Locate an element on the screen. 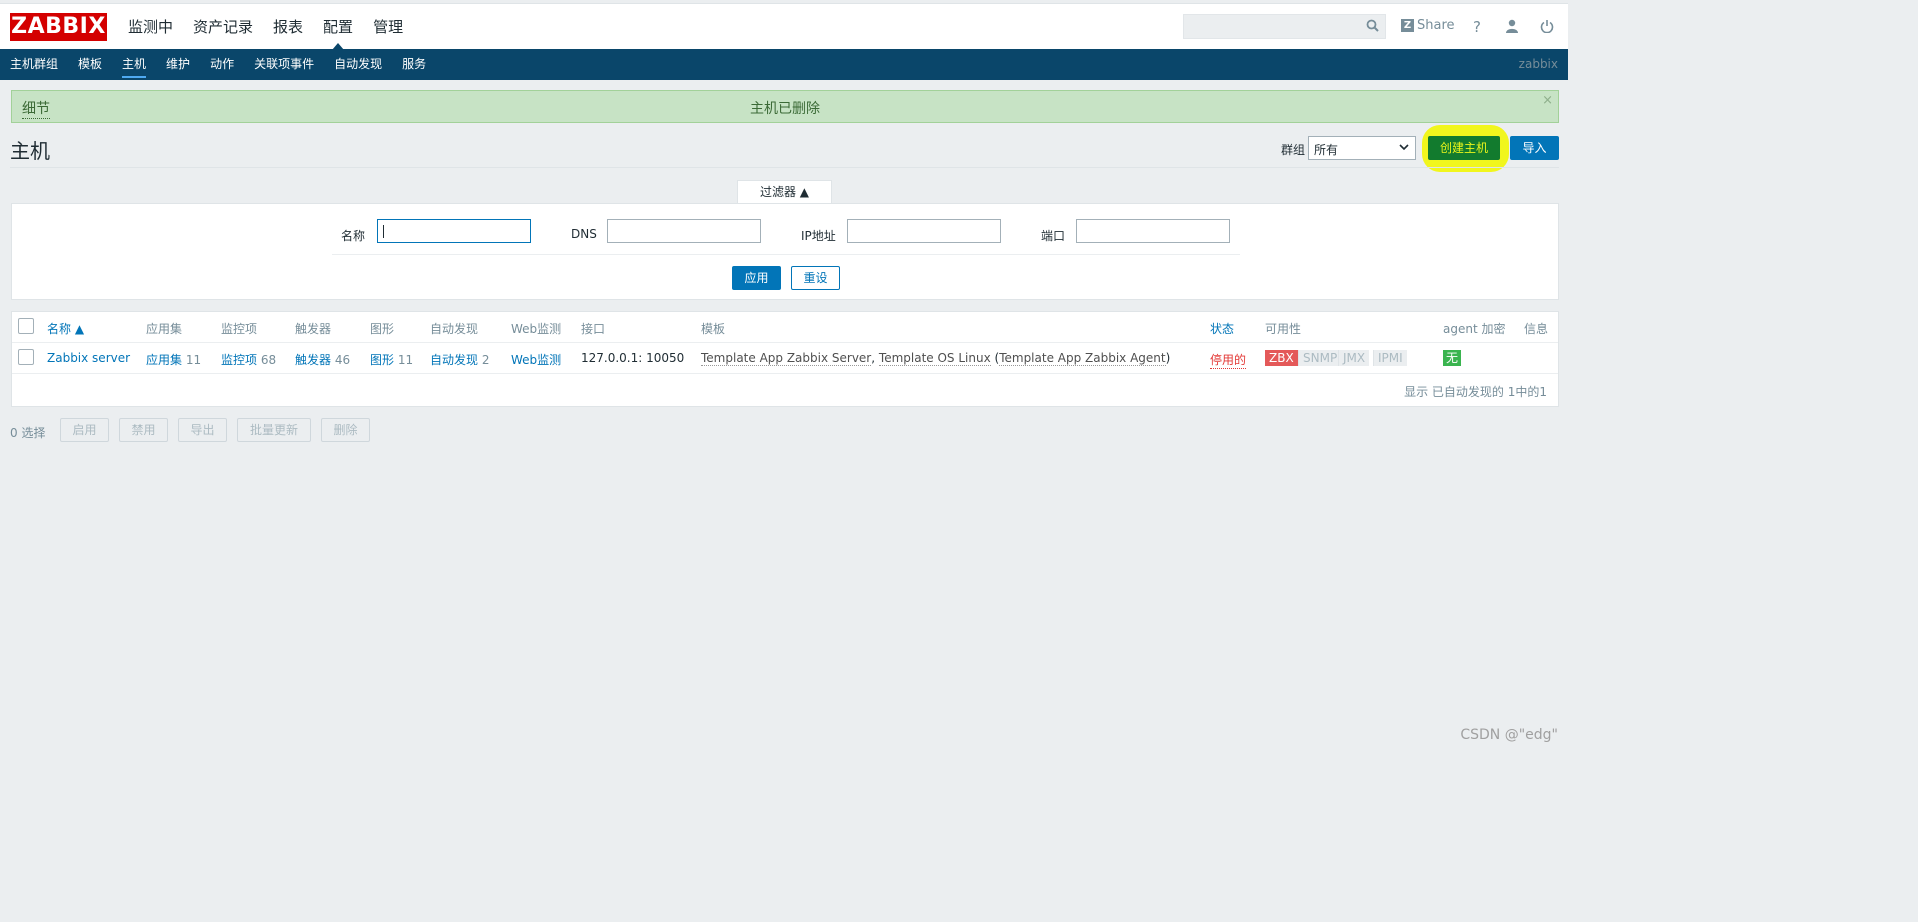 The height and width of the screenshot is (922, 1918). submenu-discovery: 自动发现 is located at coordinates (358, 64).